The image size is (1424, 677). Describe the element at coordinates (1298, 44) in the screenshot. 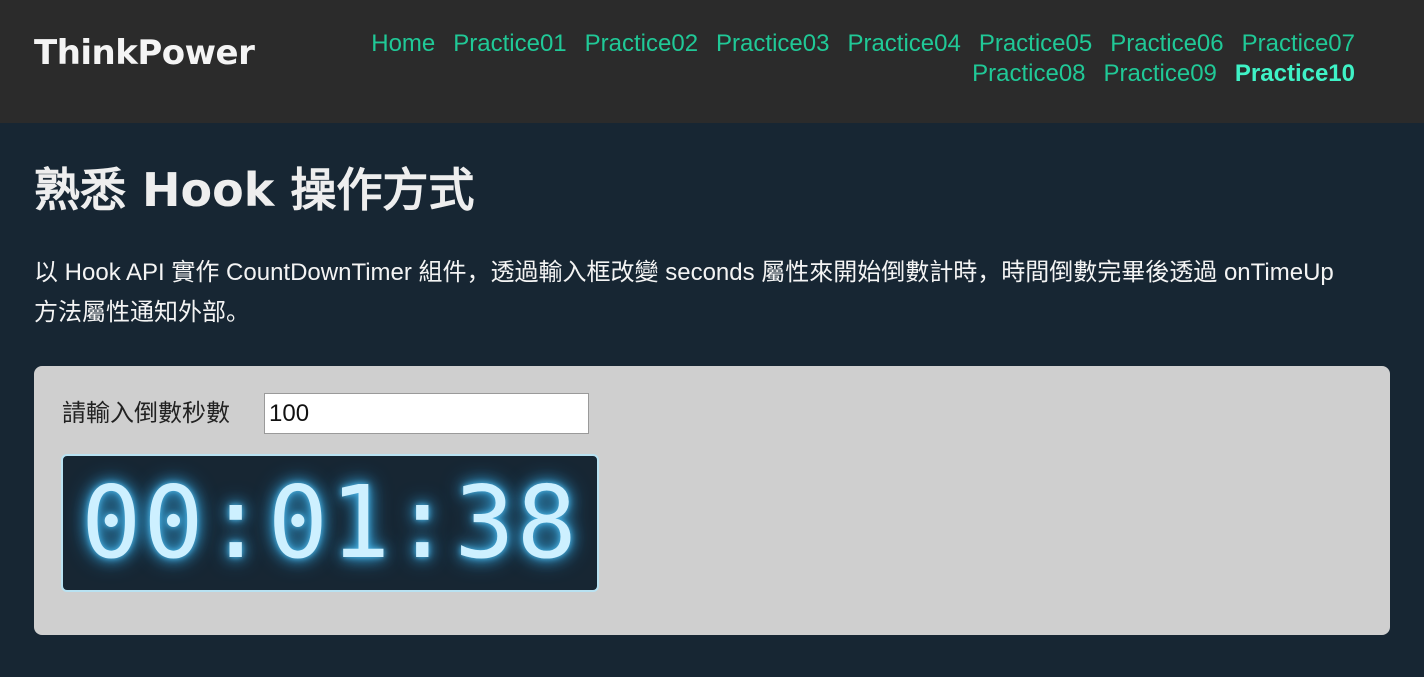

I see `nav-link-practice07: Practice07` at that location.